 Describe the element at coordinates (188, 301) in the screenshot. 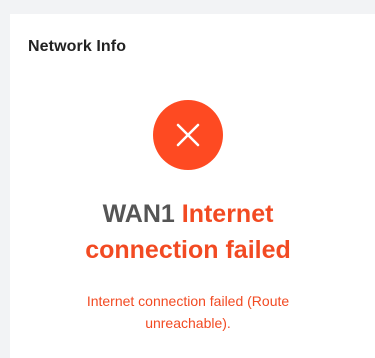

I see `detail-line-1: Internet connection failed (Route` at that location.